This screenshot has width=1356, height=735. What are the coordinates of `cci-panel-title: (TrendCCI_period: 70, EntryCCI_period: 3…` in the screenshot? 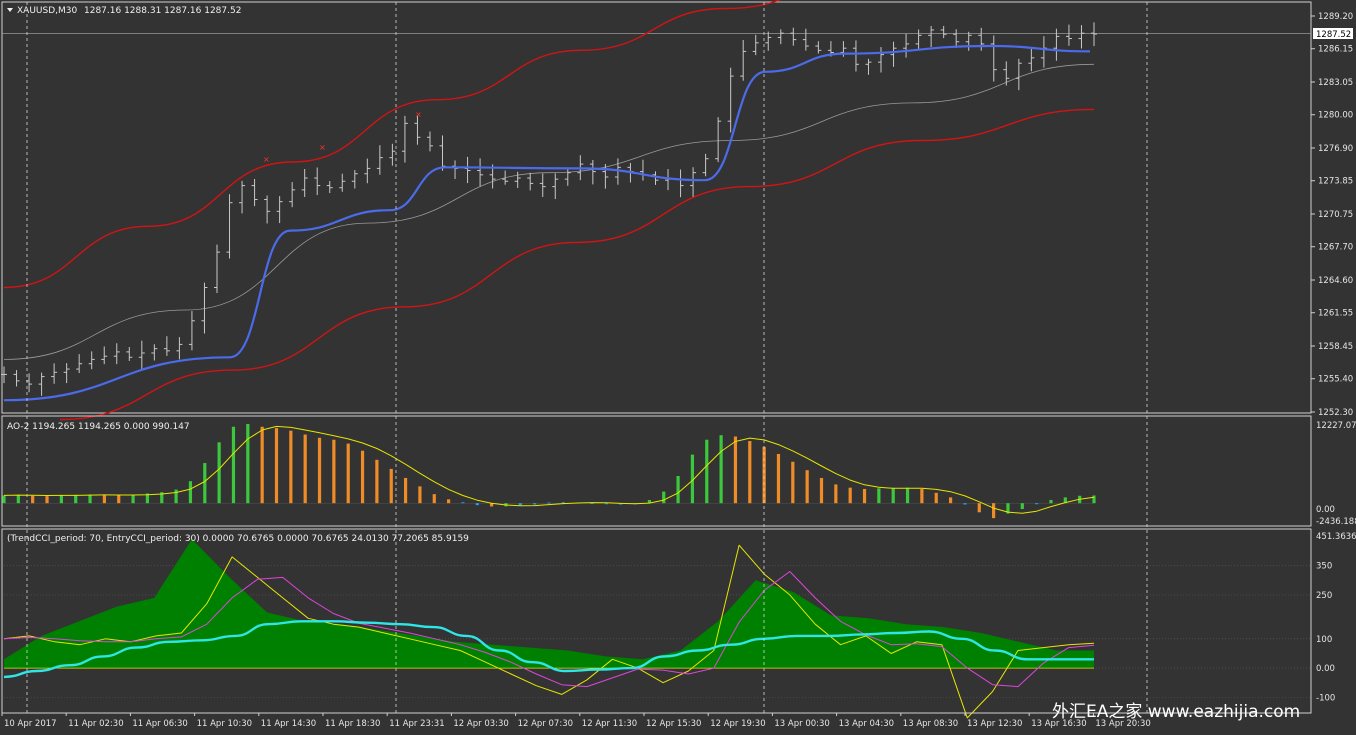 It's located at (238, 539).